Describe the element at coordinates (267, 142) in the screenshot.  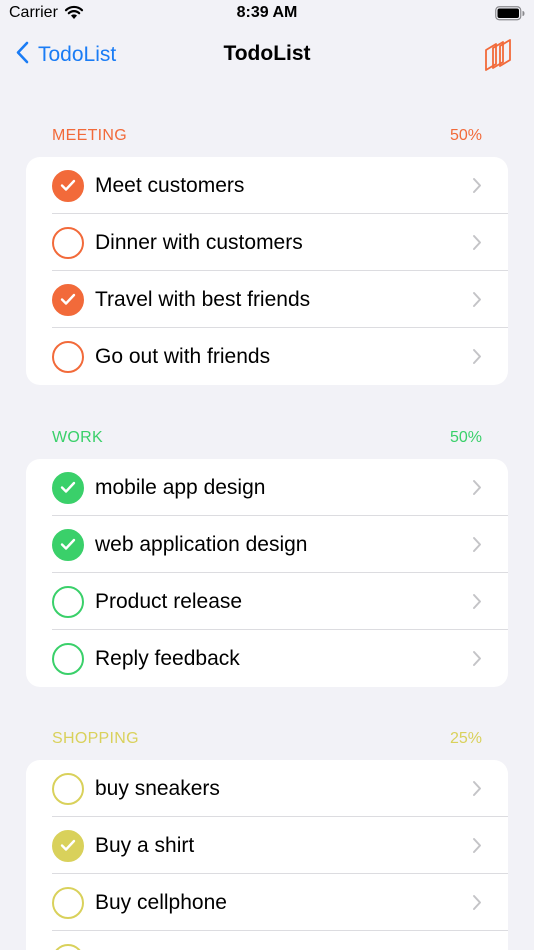
I see `section-header: MEETING 50%` at that location.